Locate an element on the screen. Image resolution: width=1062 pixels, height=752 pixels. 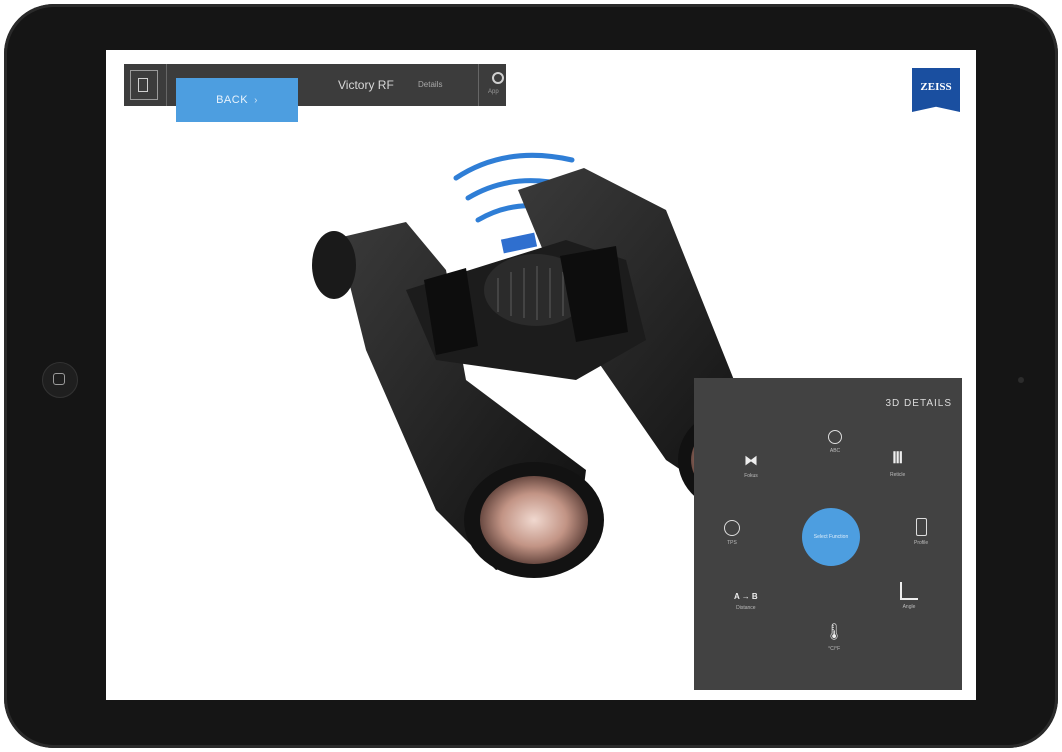
back-button: BACK › is located at coordinates (237, 100).